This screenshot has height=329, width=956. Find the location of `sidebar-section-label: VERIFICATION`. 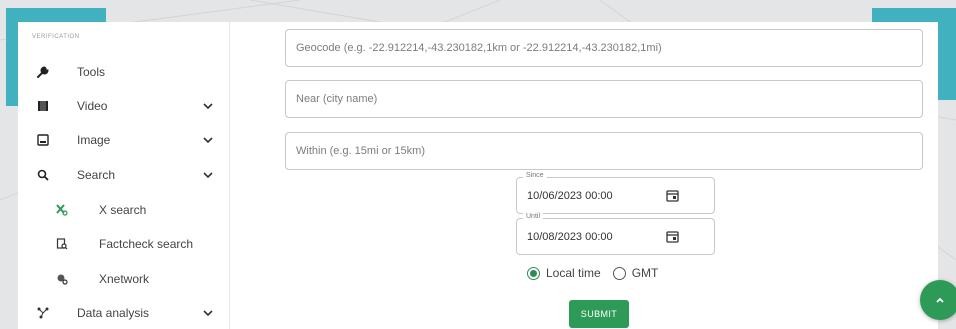

sidebar-section-label: VERIFICATION is located at coordinates (56, 37).